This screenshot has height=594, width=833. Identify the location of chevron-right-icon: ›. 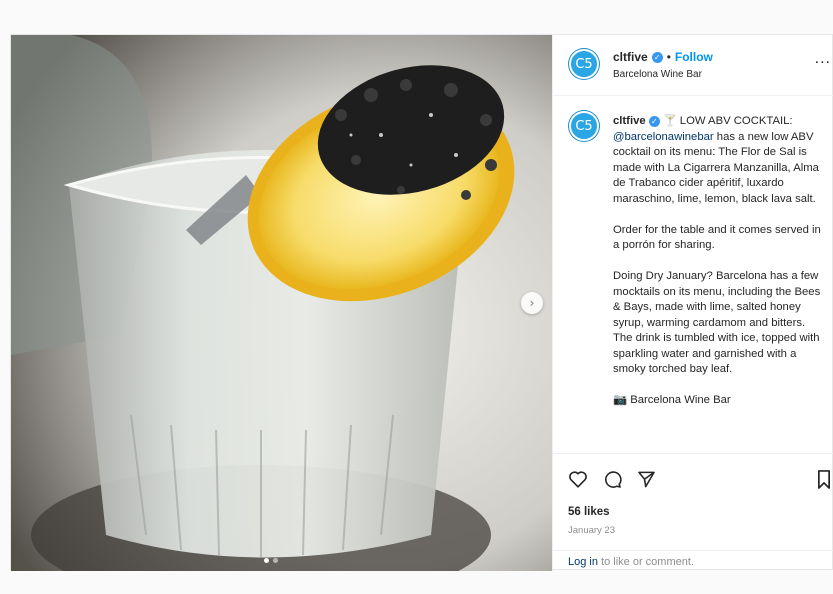
(532, 303).